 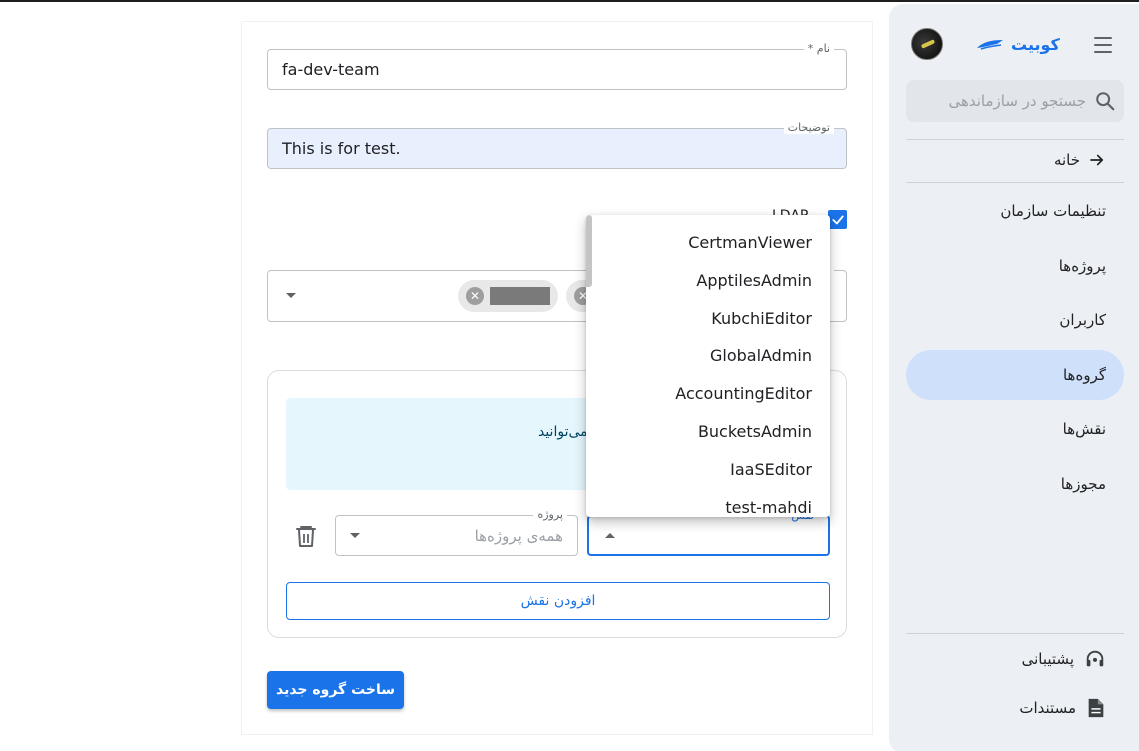 What do you see at coordinates (518, 535) in the screenshot?
I see `project-placeholder: همه‌ی پروژه‌ها` at bounding box center [518, 535].